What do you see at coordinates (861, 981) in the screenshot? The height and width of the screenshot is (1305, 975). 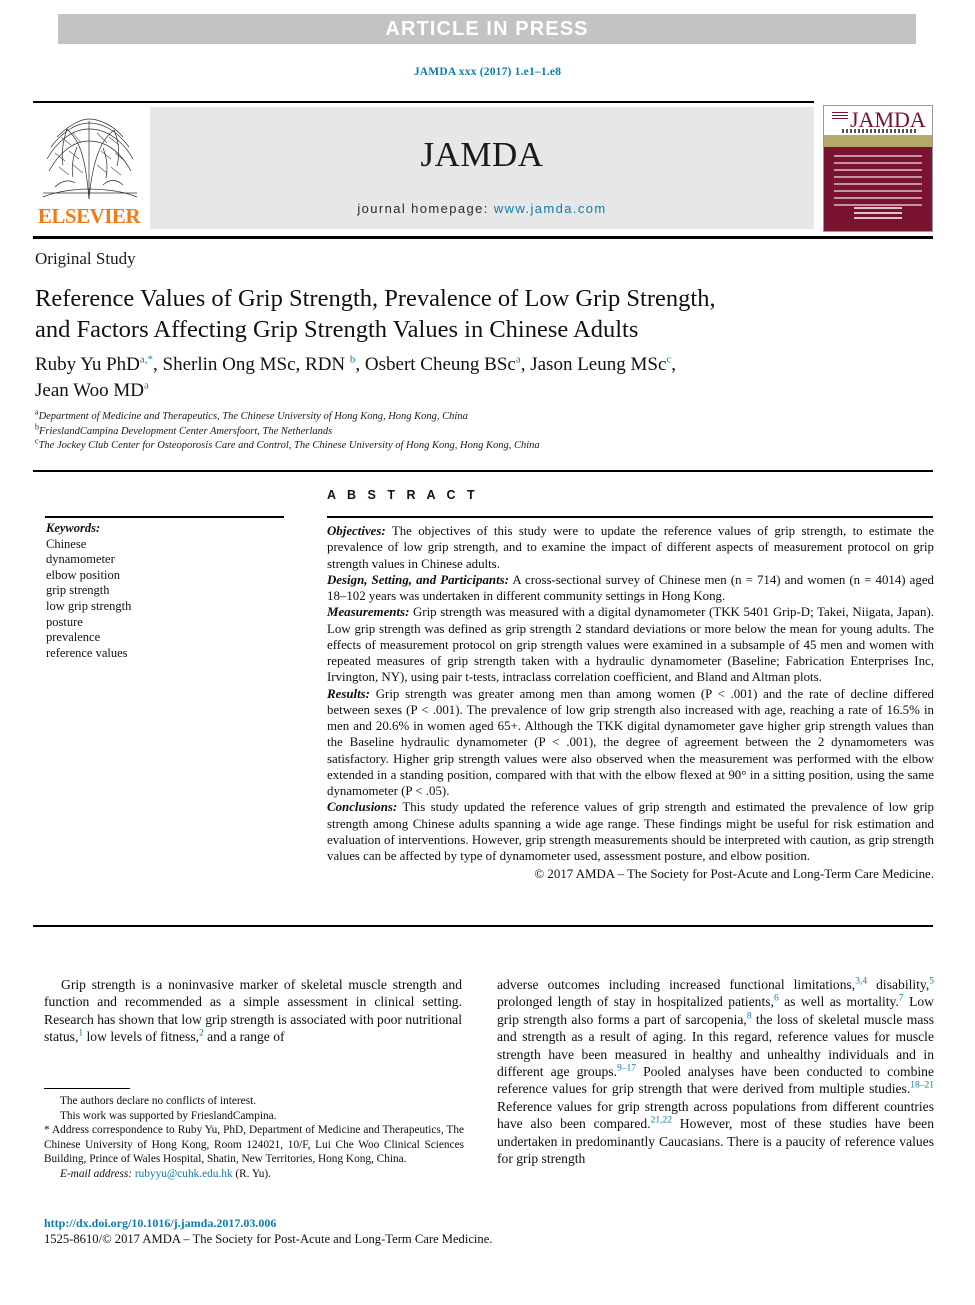 I see `reference-citation: 3,4` at bounding box center [861, 981].